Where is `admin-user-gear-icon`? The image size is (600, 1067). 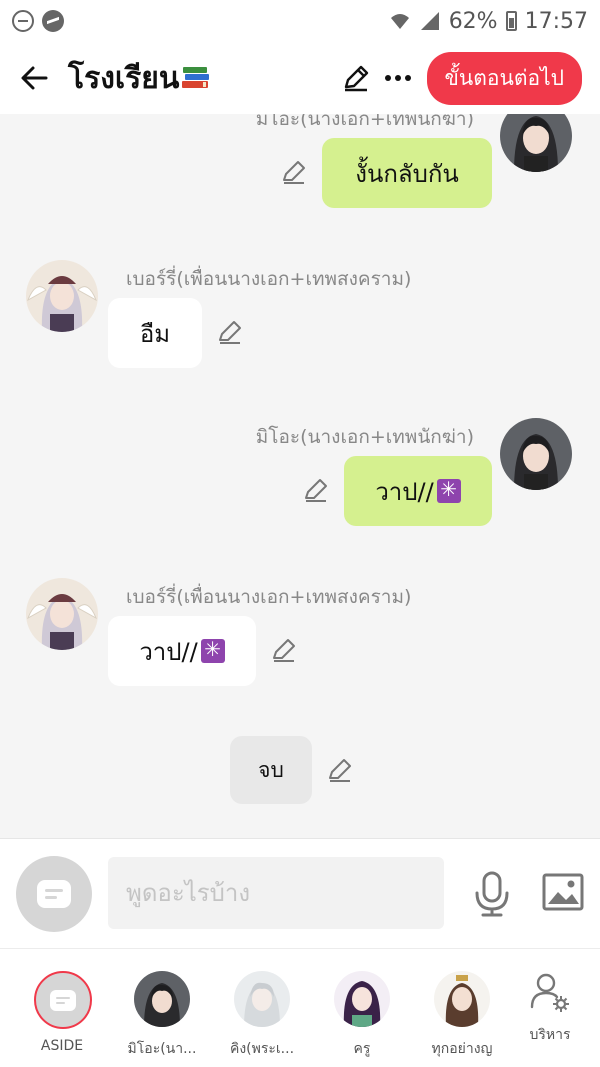 admin-user-gear-icon is located at coordinates (549, 992).